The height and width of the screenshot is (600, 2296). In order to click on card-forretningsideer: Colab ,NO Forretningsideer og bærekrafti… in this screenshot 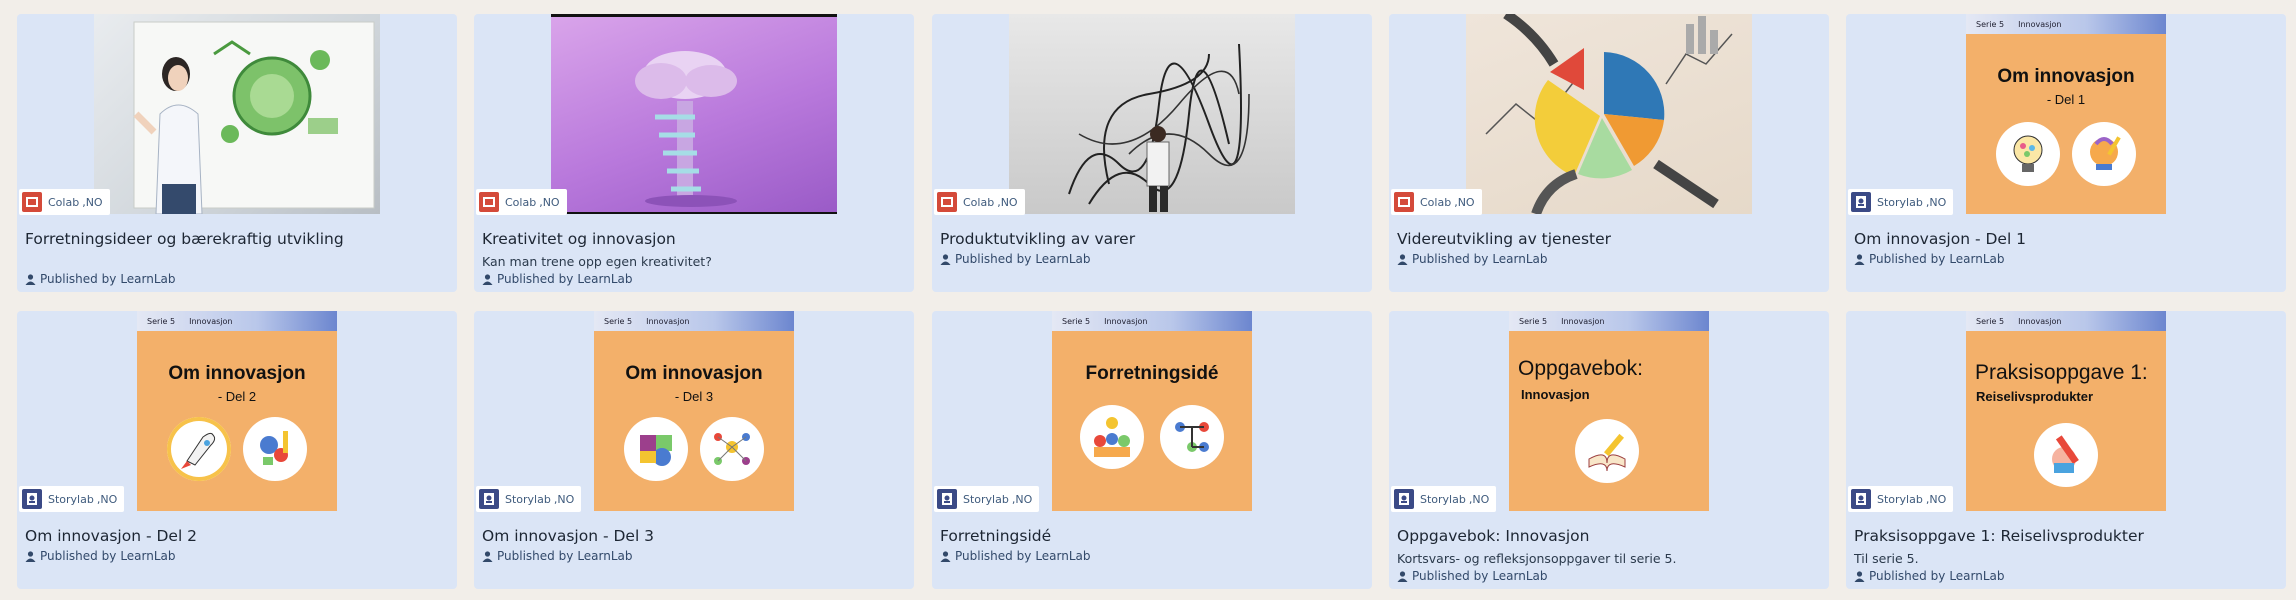, I will do `click(237, 153)`.